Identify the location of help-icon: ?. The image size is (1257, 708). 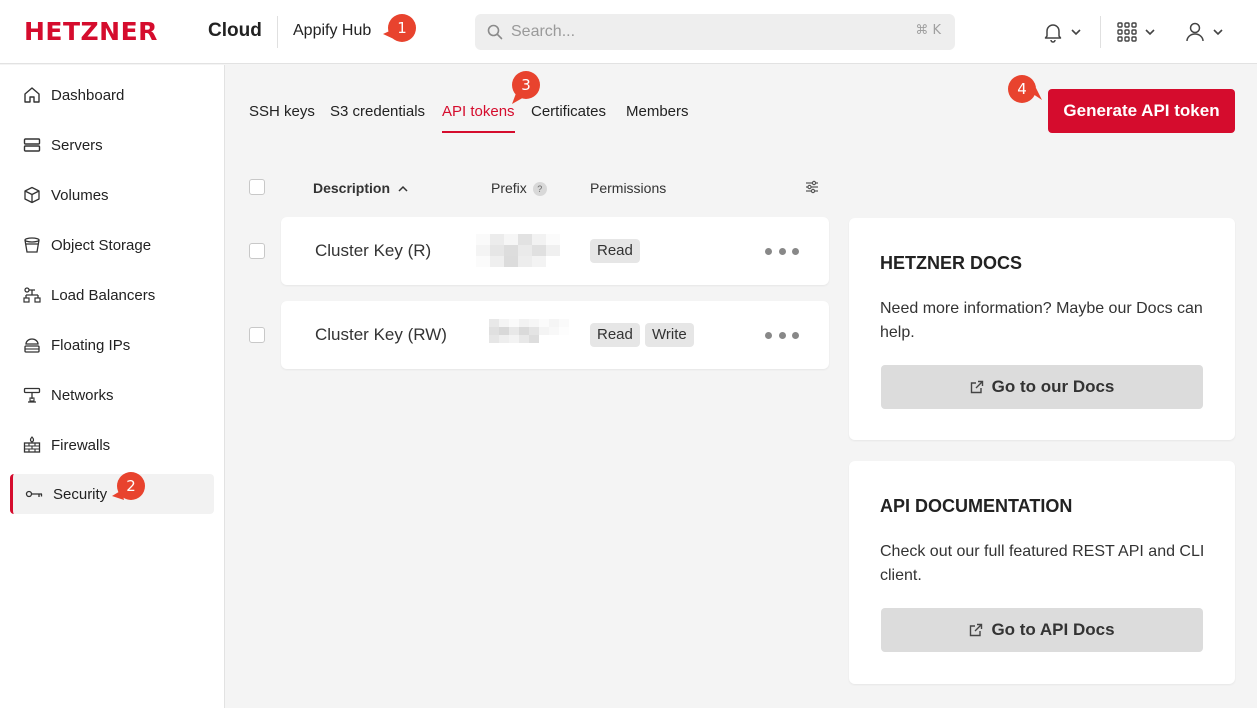
(539, 189).